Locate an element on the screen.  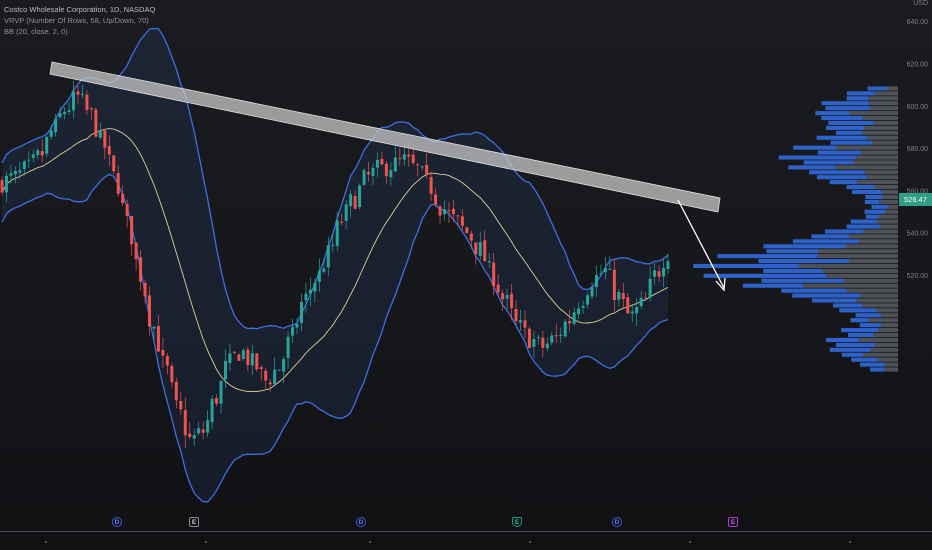
symbol-title: Costco Wholesale Corporation, 1D, NASDAQ is located at coordinates (79, 9).